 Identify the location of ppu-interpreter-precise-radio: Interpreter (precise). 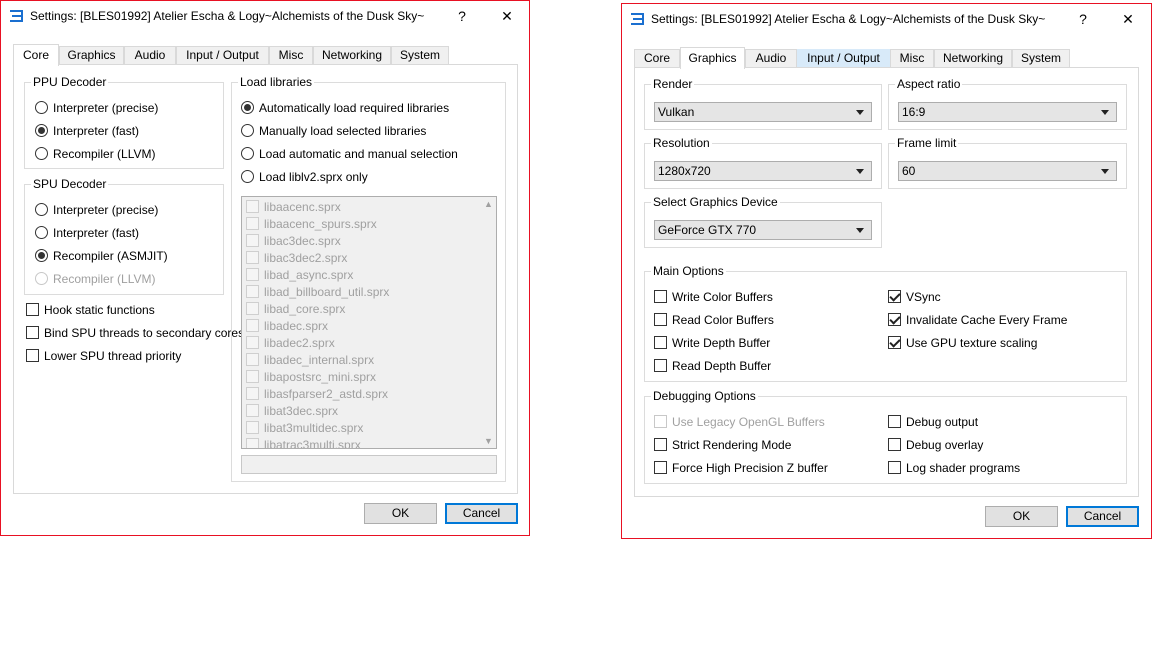
(96, 108).